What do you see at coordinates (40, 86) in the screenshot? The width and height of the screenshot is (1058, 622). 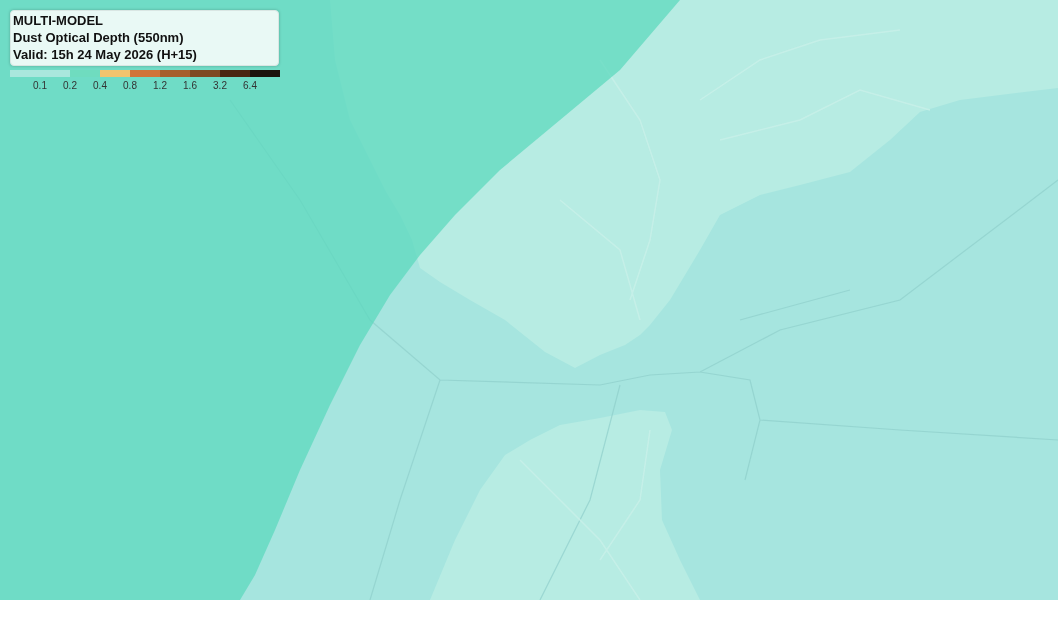 I see `tick-label: 0.1` at bounding box center [40, 86].